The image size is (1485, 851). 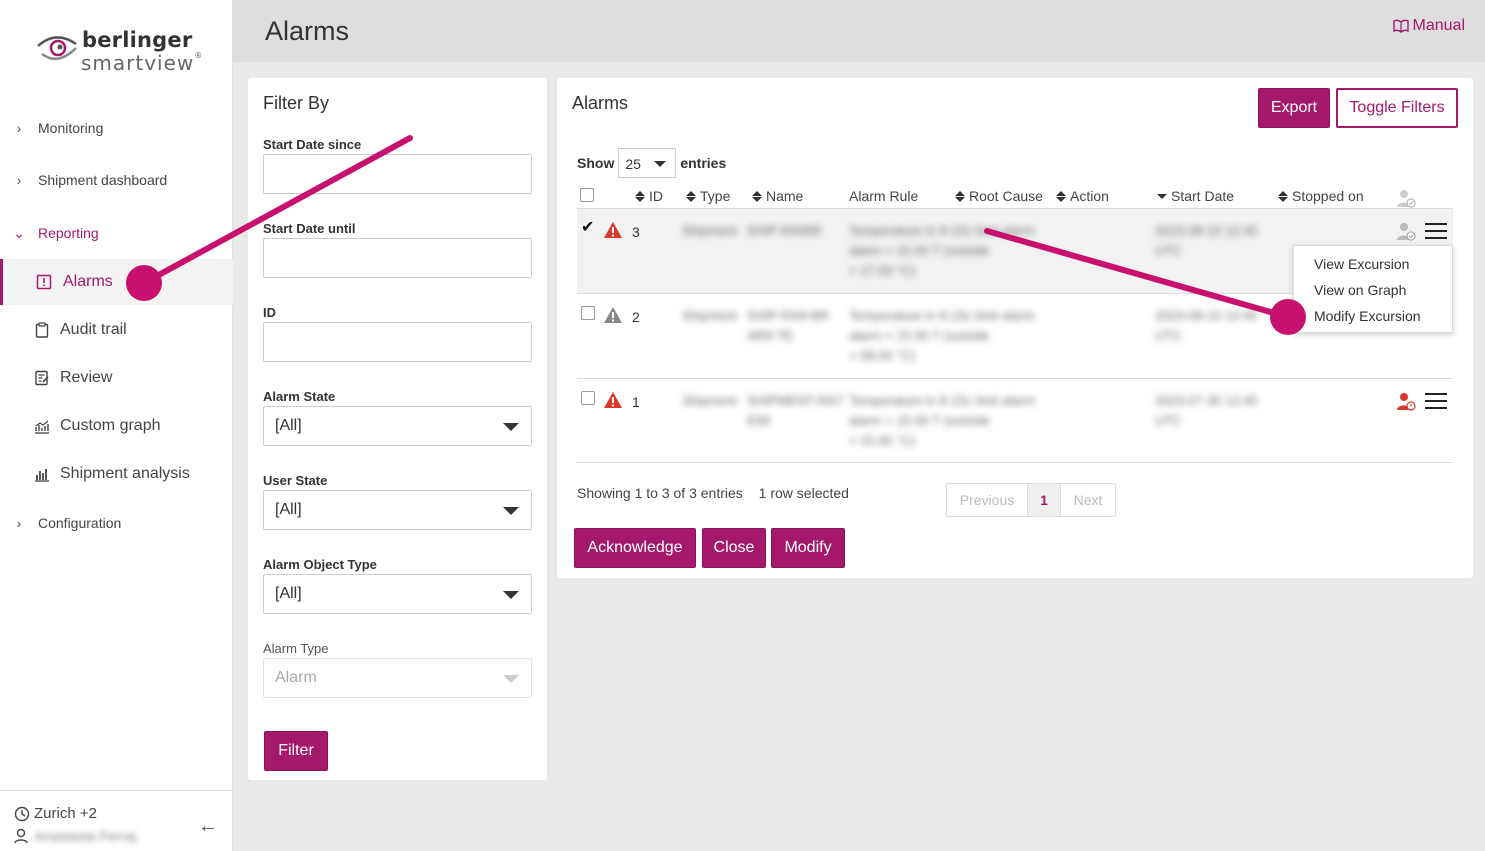 What do you see at coordinates (116, 180) in the screenshot?
I see `sidebar-group-shipment-dashboard: › Shipment dashboard` at bounding box center [116, 180].